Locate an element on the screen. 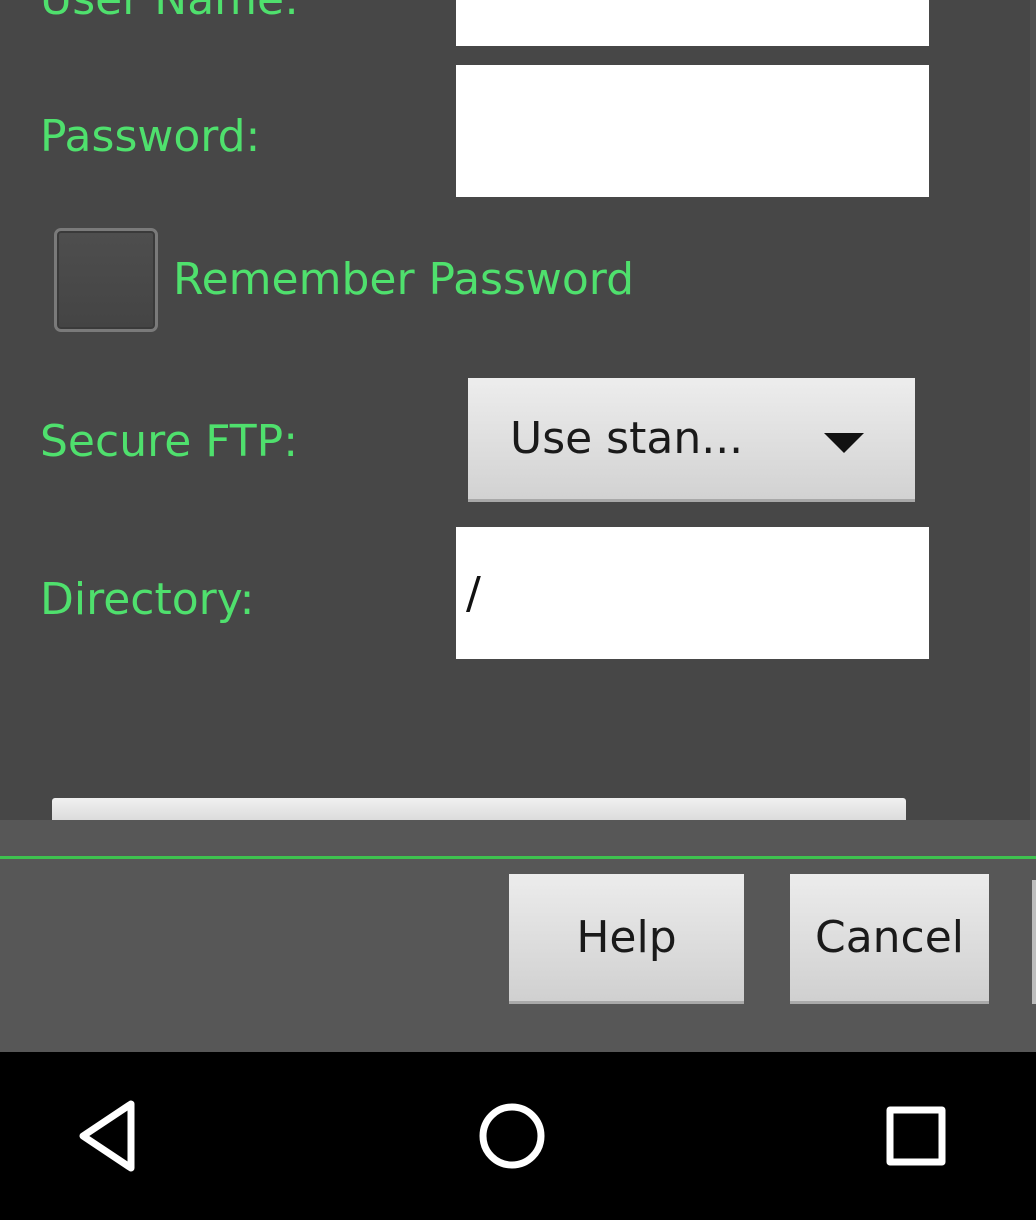 The height and width of the screenshot is (1220, 1036). username-field is located at coordinates (692, 23).